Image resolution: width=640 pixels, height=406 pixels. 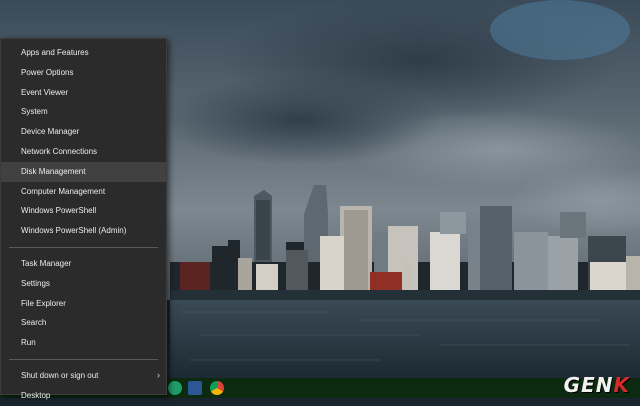 I want to click on menu-item-windows-powershell: Windows PowerShell, so click(x=83, y=211).